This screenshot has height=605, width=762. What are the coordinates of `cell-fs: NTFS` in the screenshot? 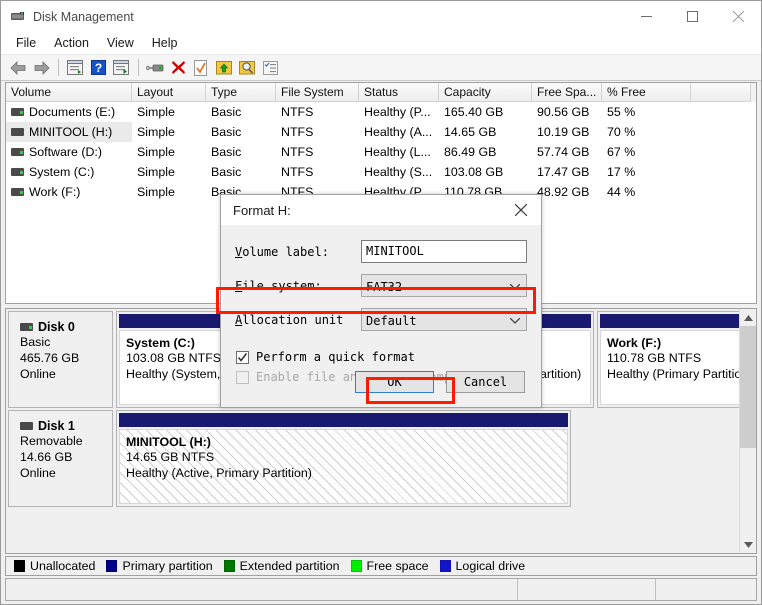 It's located at (297, 152).